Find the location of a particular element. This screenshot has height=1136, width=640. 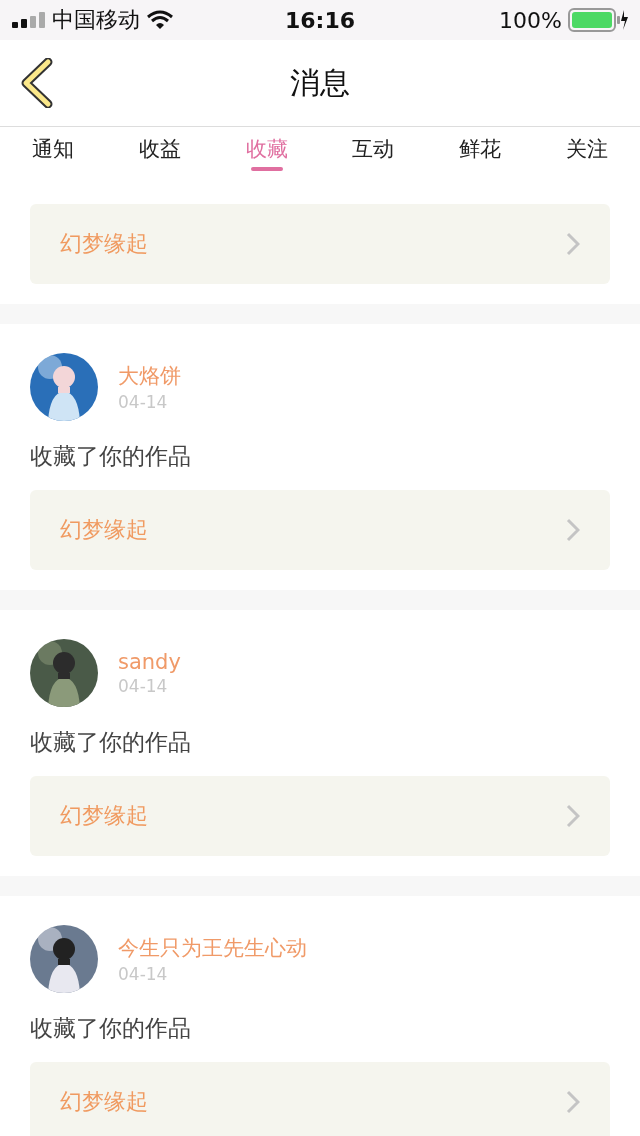

page-title: 消息 is located at coordinates (320, 82).